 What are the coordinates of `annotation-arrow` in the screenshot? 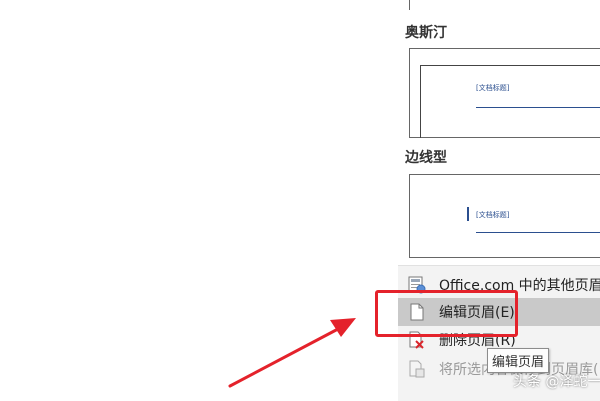 It's located at (292, 353).